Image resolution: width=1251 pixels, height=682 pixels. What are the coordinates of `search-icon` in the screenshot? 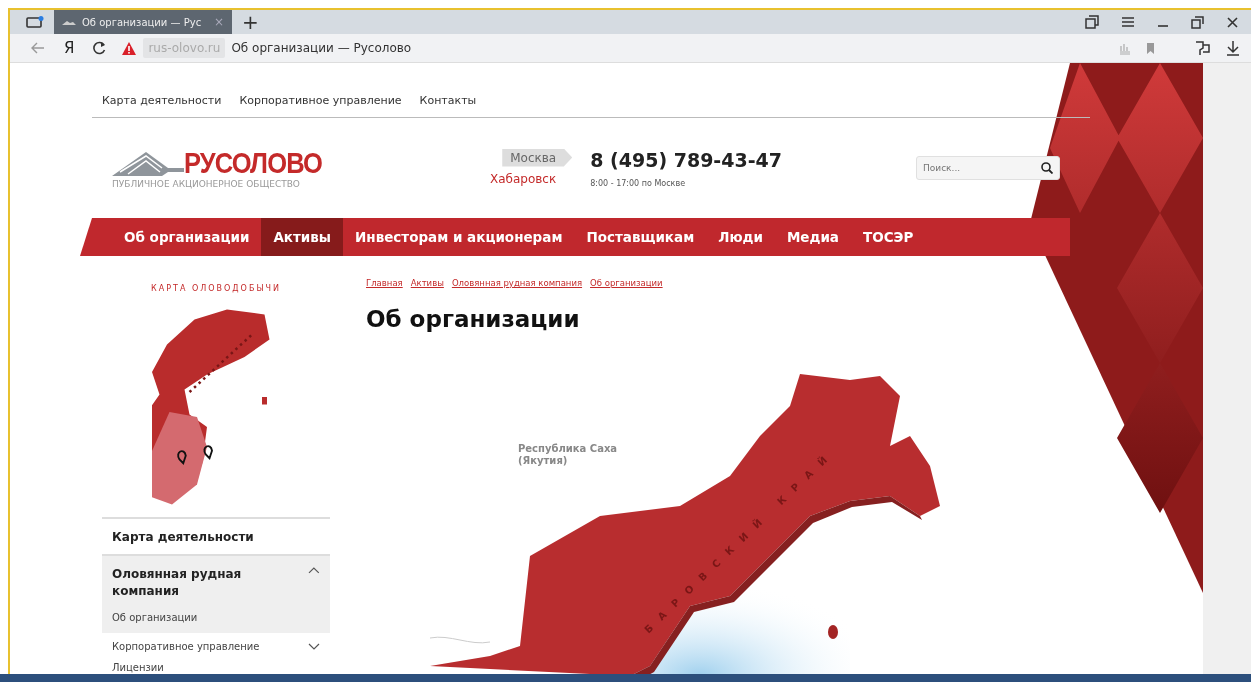 It's located at (1047, 168).